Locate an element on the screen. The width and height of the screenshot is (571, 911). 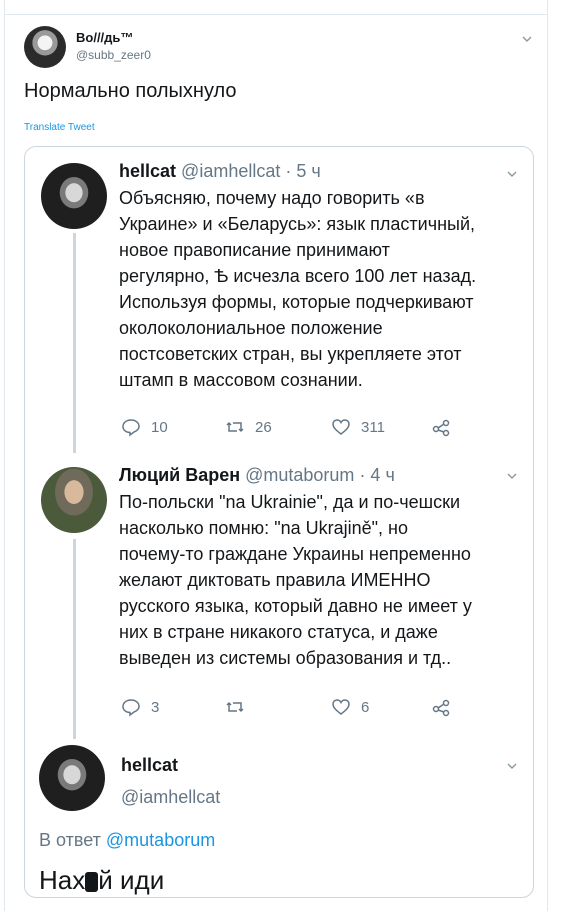
tweet-text-line: насколько помню: "na Ukrajině", но is located at coordinates (263, 528).